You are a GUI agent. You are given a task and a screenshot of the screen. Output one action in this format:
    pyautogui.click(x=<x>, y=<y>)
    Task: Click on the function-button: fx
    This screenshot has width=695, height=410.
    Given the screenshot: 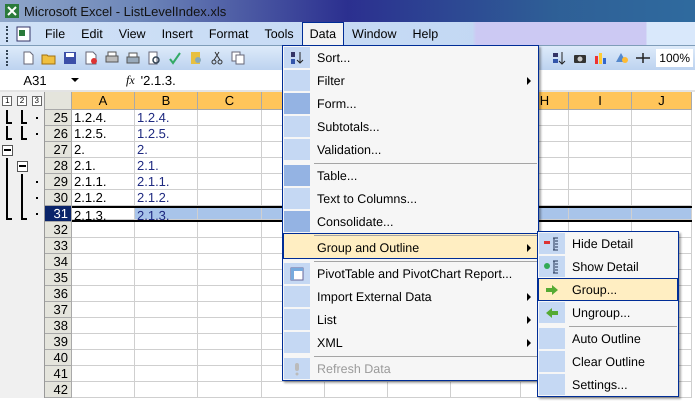 What is the action you would take?
    pyautogui.click(x=130, y=80)
    